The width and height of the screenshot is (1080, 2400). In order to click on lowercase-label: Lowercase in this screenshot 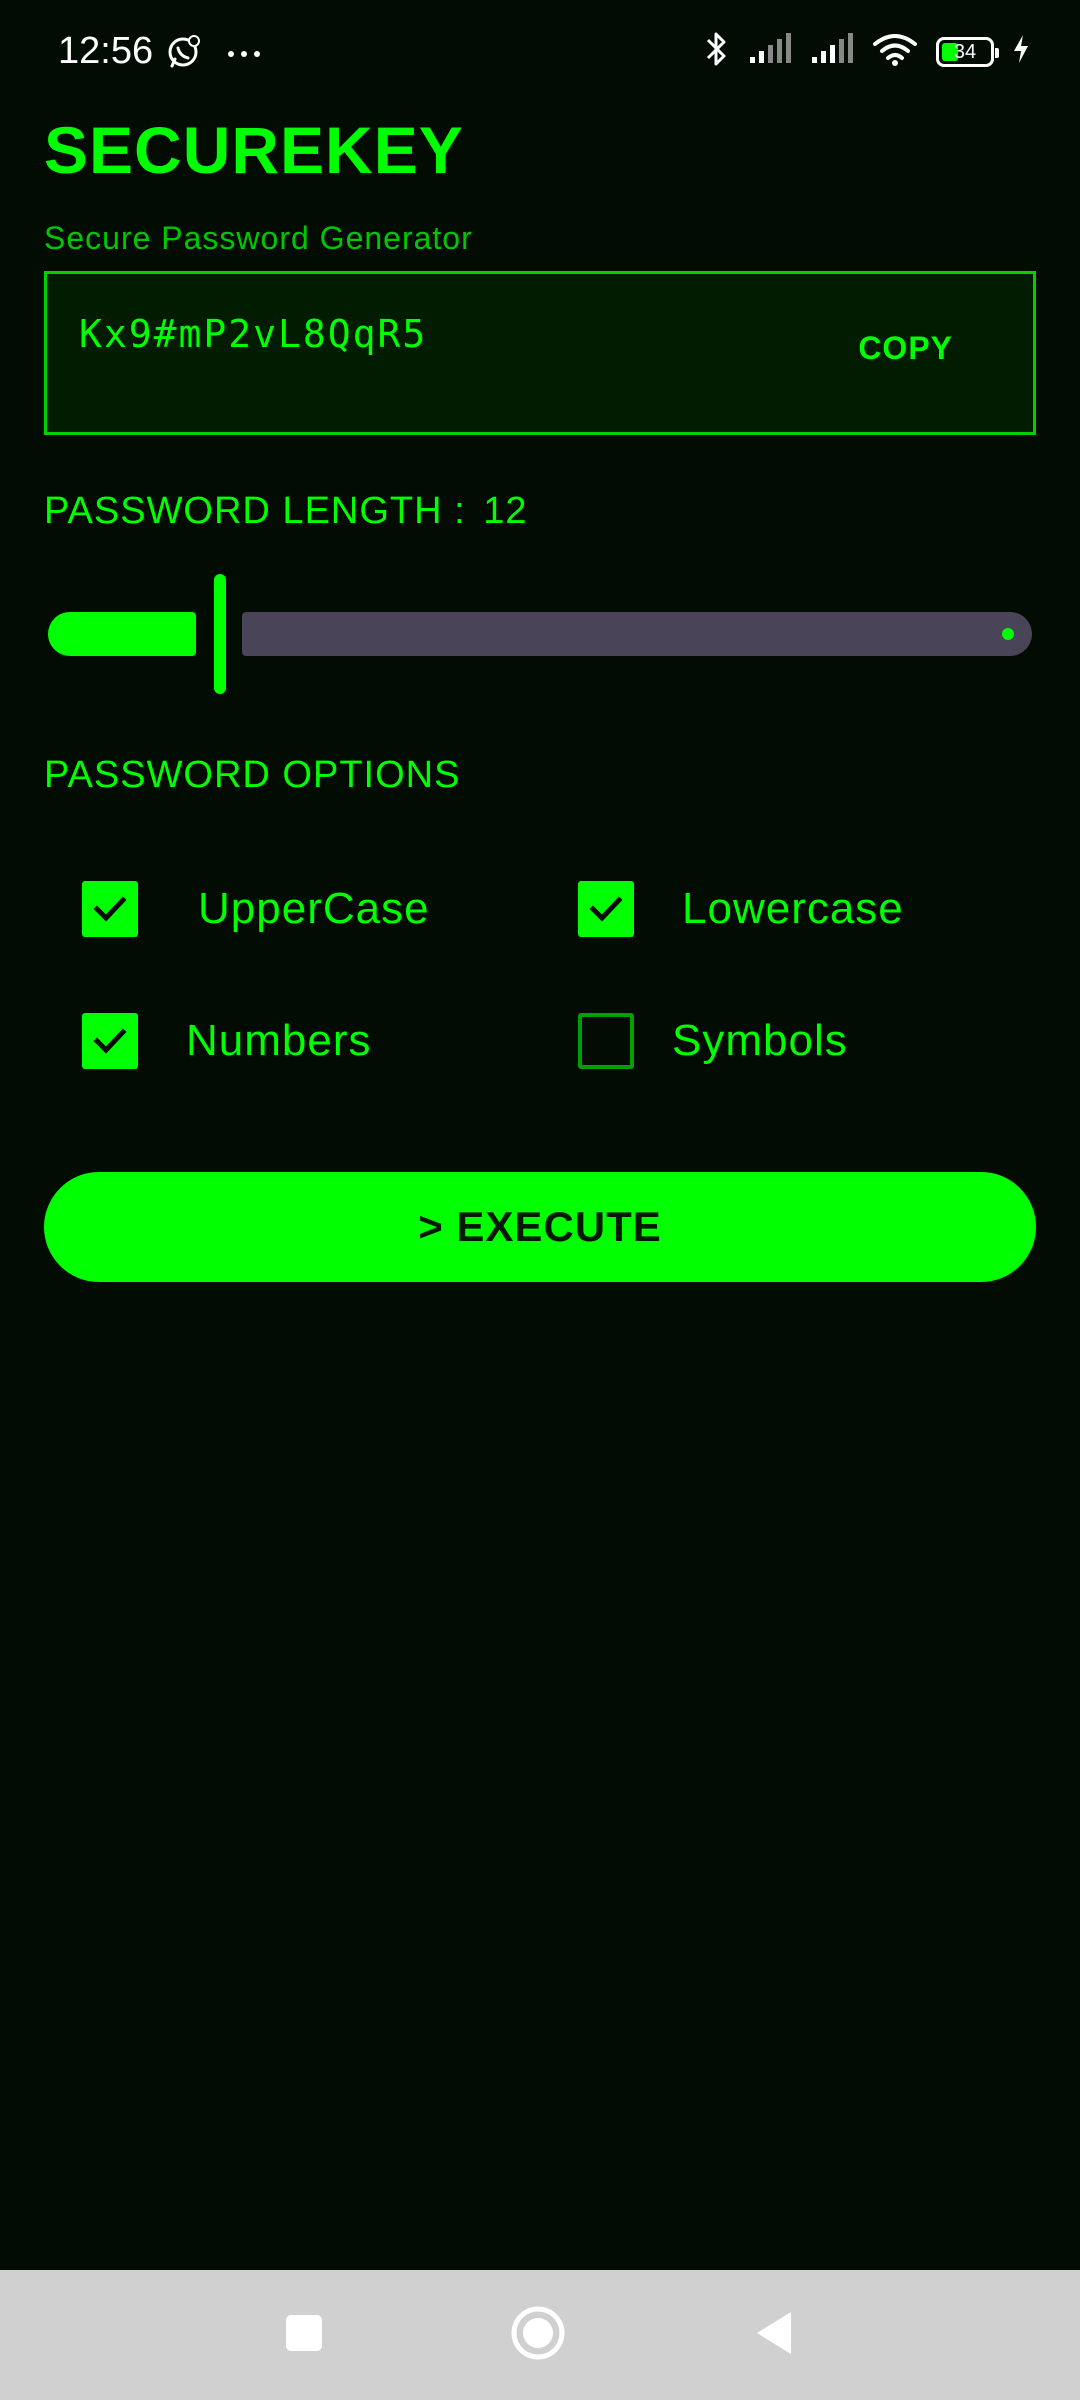, I will do `click(793, 908)`.